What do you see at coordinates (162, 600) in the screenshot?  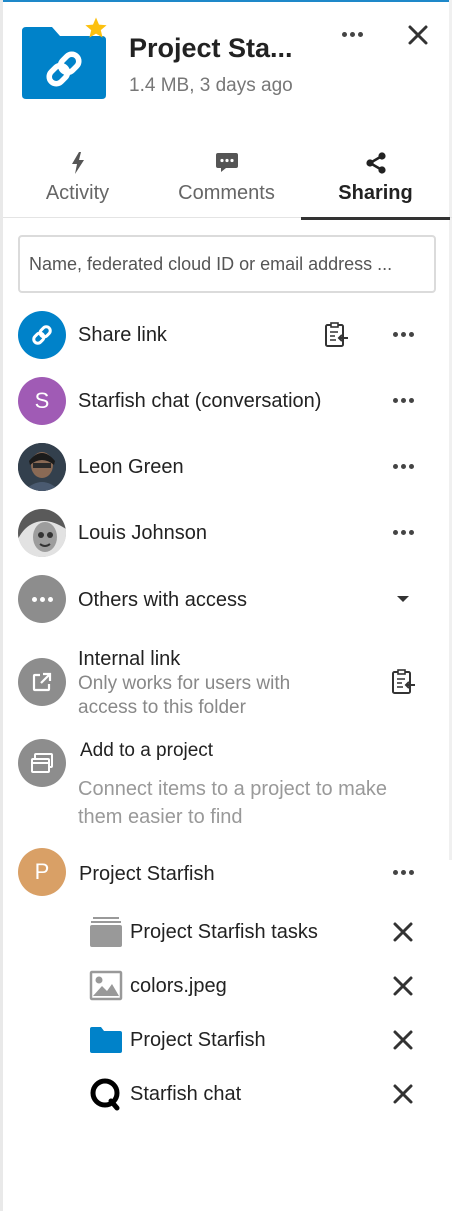 I see `others-label: Others with access` at bounding box center [162, 600].